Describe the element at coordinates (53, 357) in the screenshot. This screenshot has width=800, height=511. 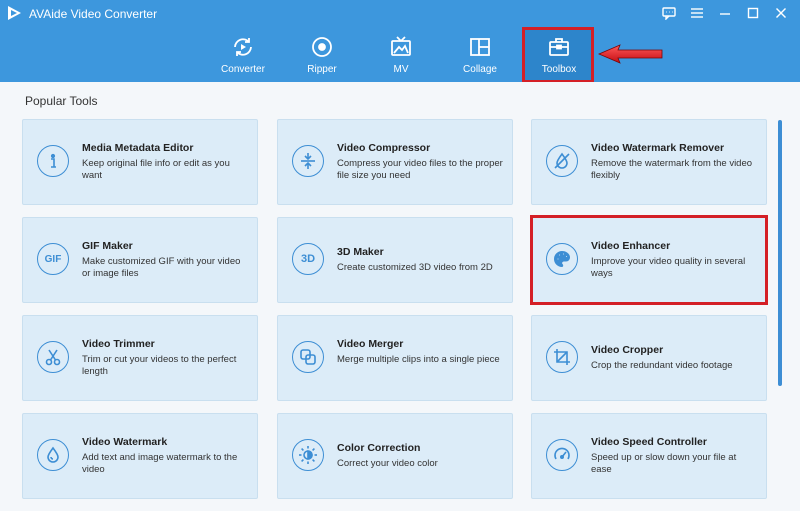
I see `scissors-icon` at that location.